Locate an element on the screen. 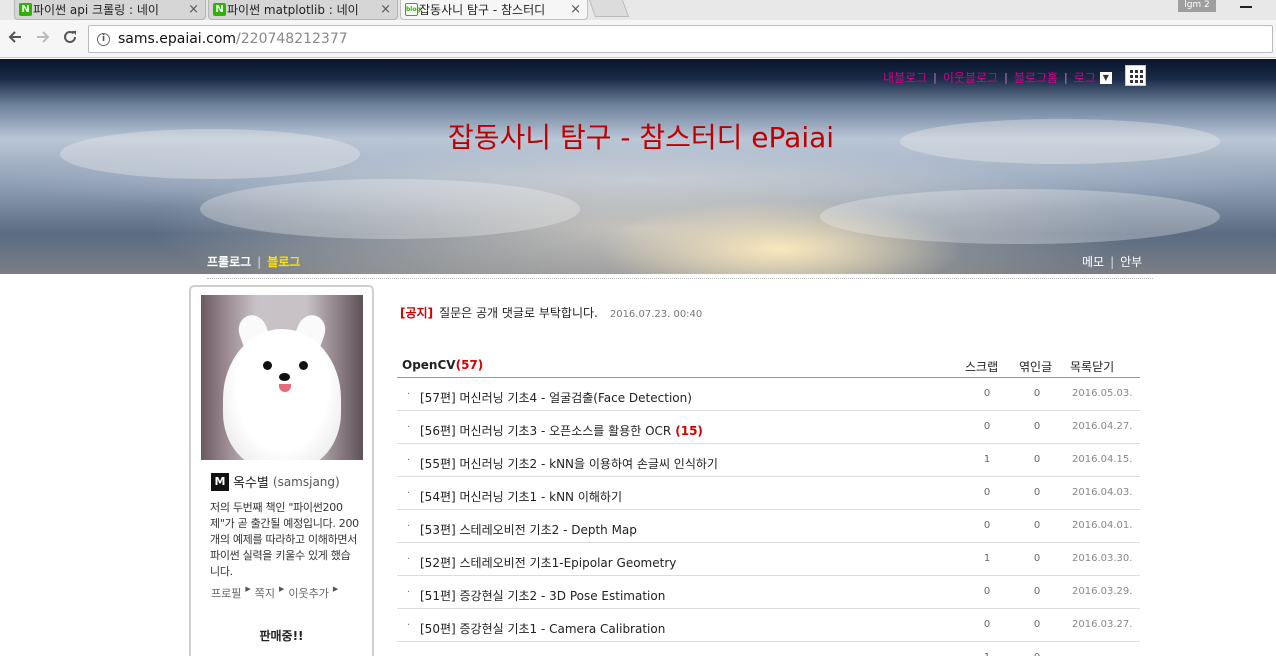 The height and width of the screenshot is (656, 1276). divider is located at coordinates (680, 278).